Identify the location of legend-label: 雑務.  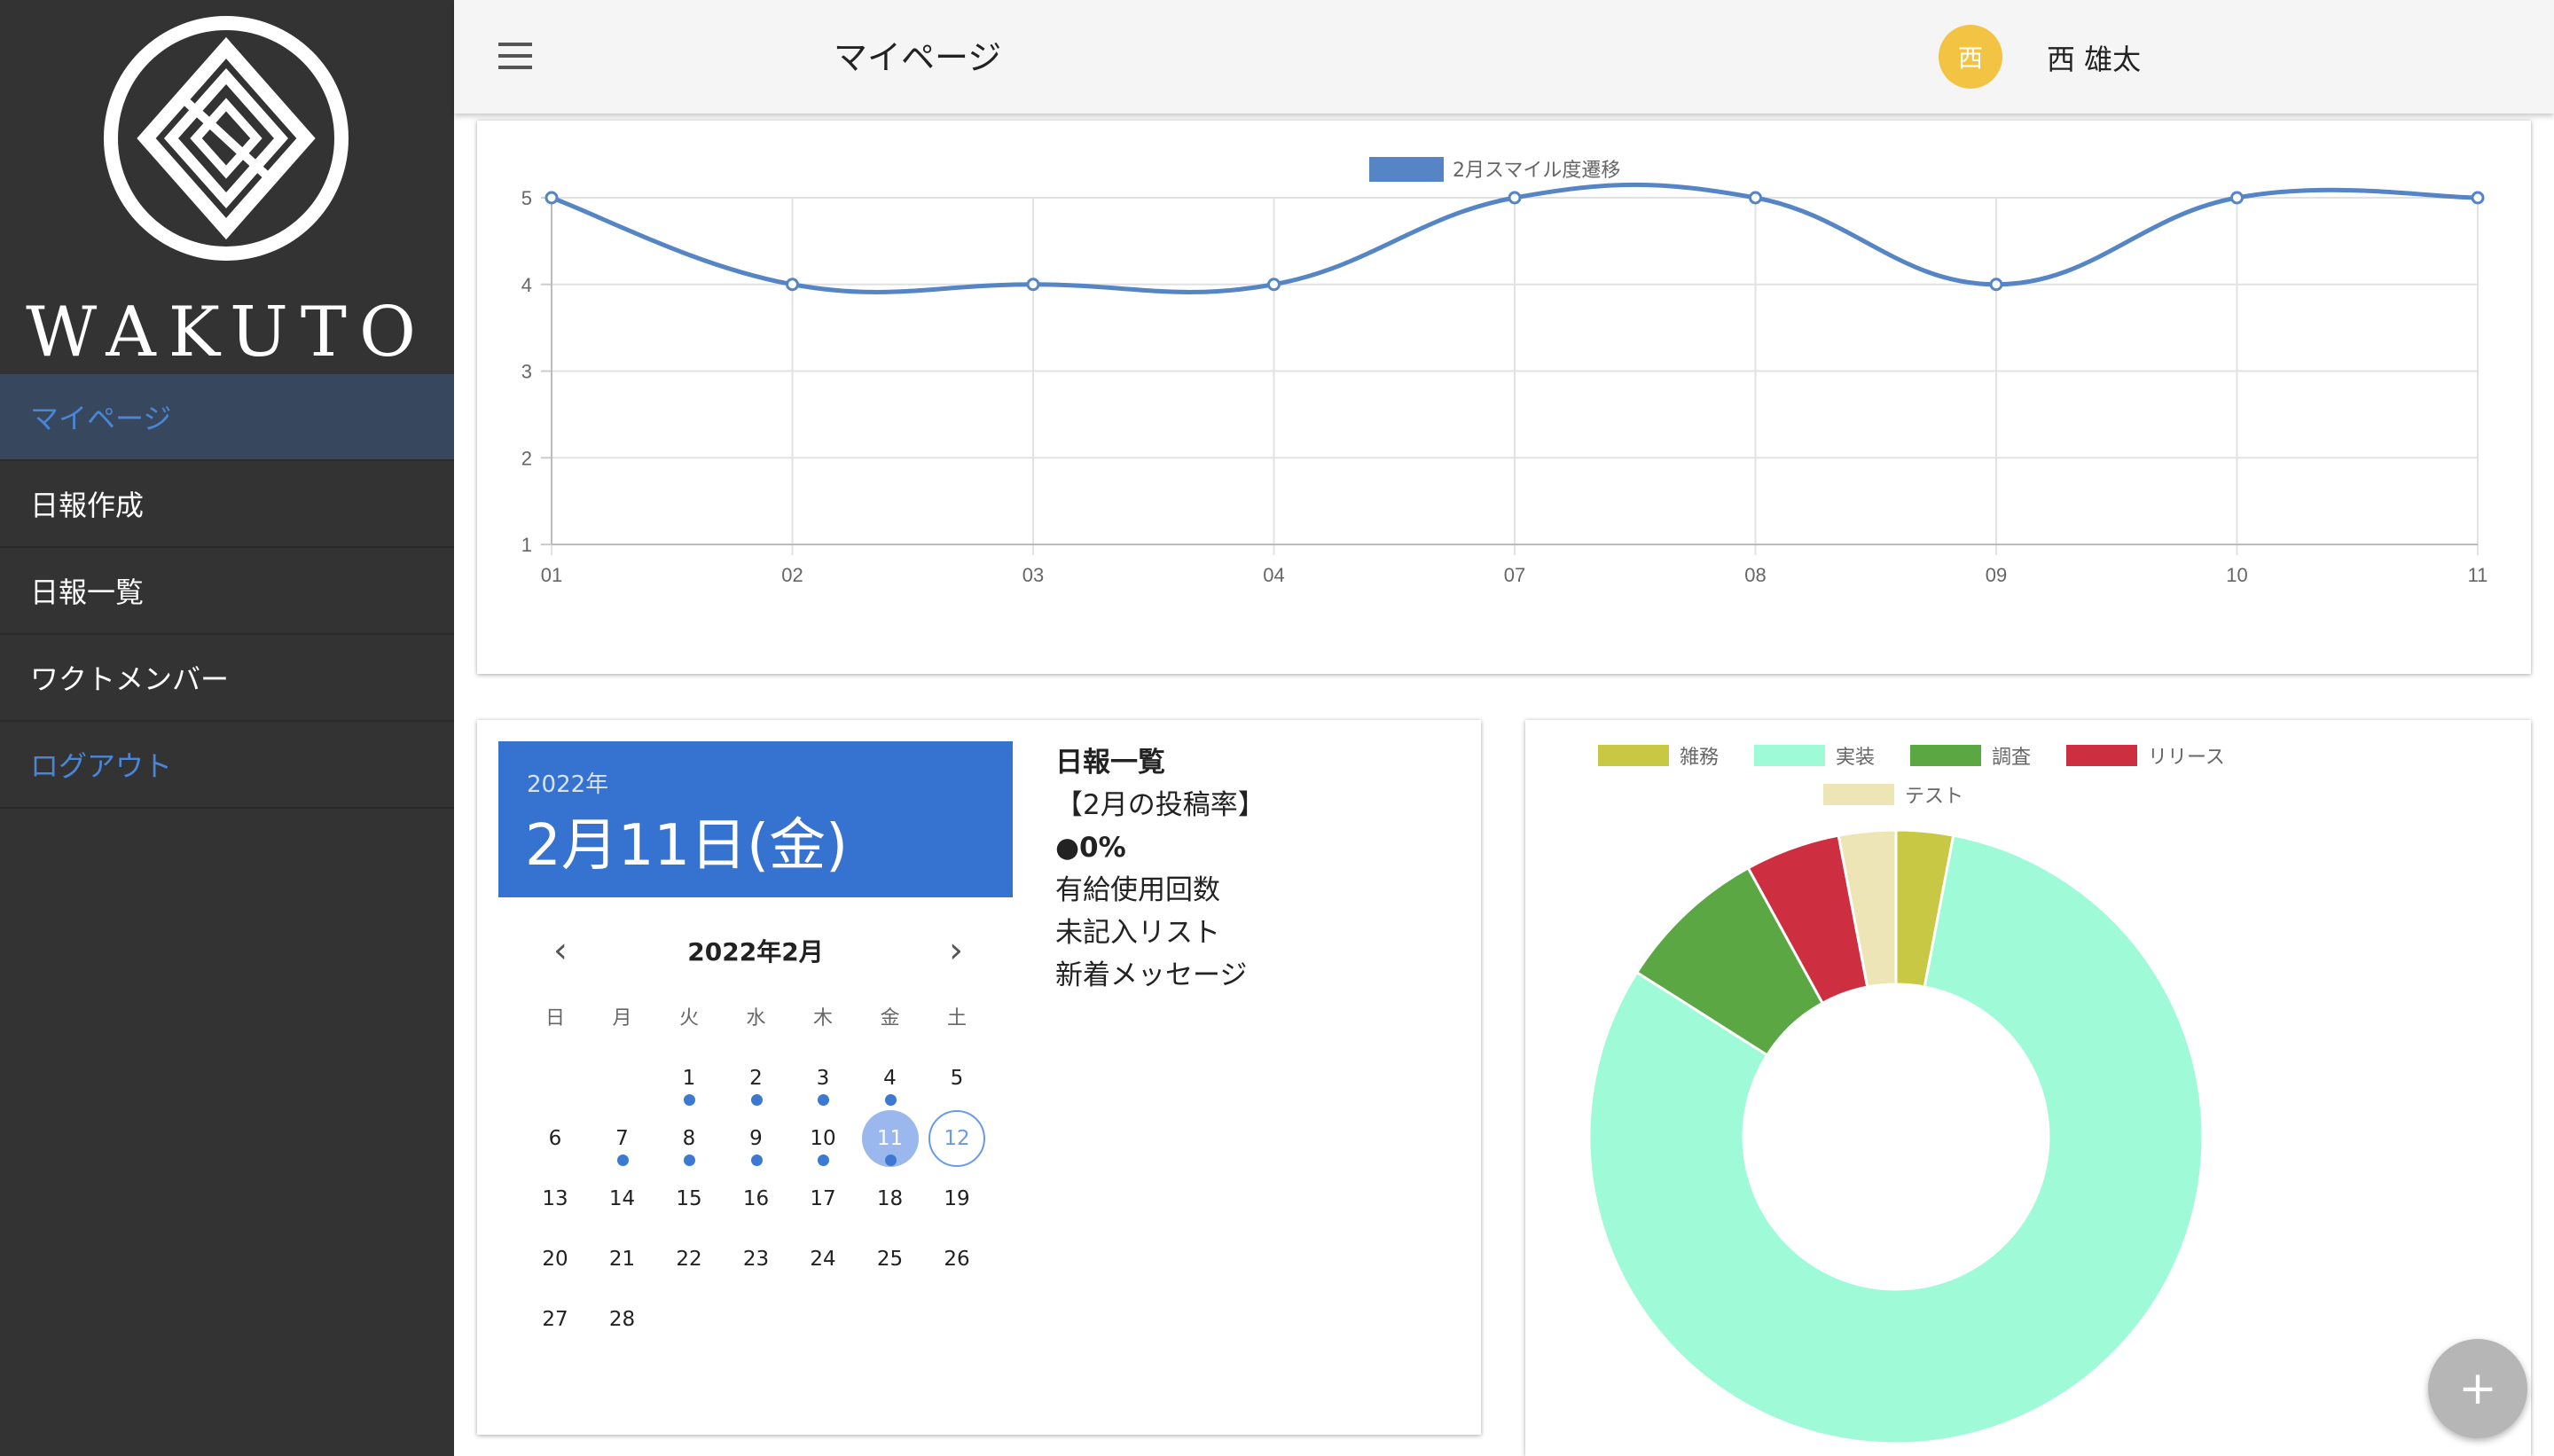
(1699, 758).